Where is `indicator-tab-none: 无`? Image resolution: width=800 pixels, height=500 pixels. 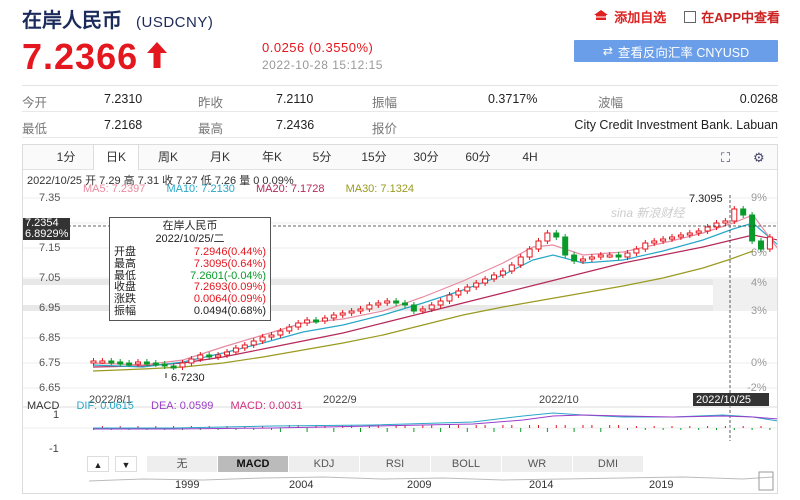 indicator-tab-none: 无 is located at coordinates (182, 464).